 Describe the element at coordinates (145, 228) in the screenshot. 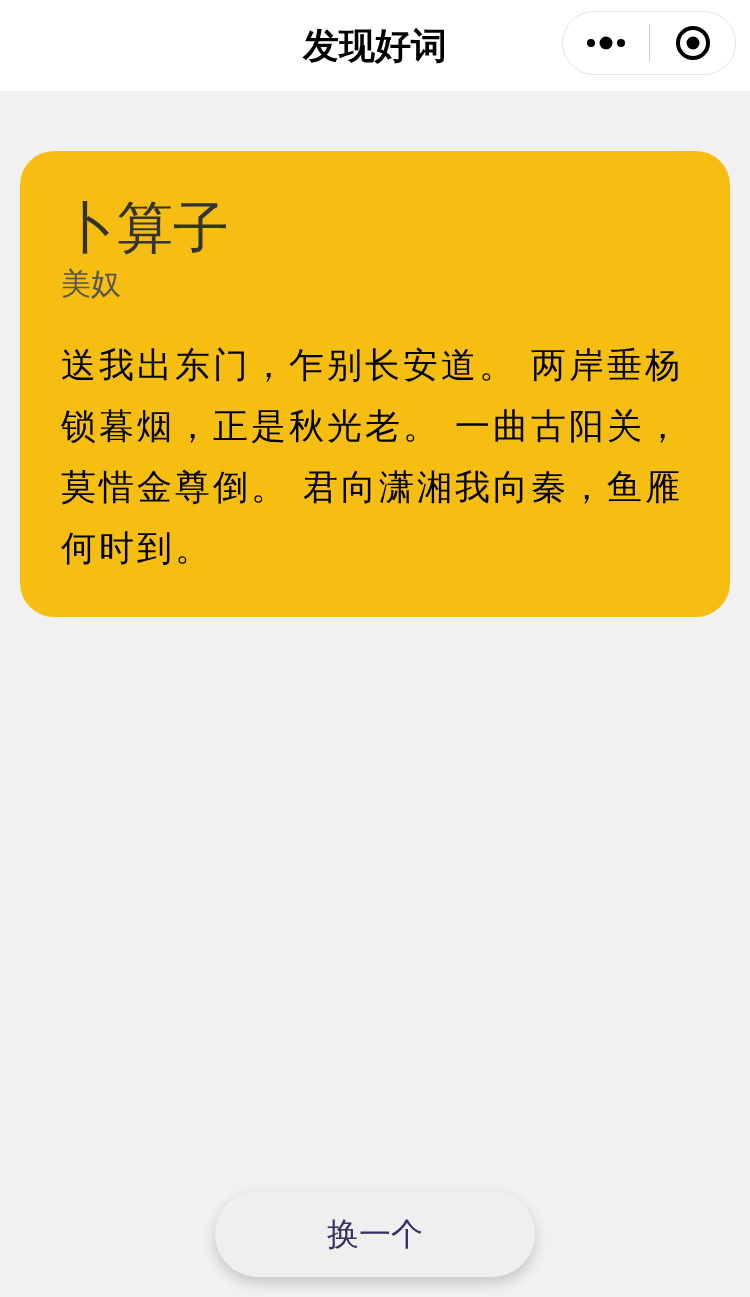

I see `poem-title: 卜算子` at that location.